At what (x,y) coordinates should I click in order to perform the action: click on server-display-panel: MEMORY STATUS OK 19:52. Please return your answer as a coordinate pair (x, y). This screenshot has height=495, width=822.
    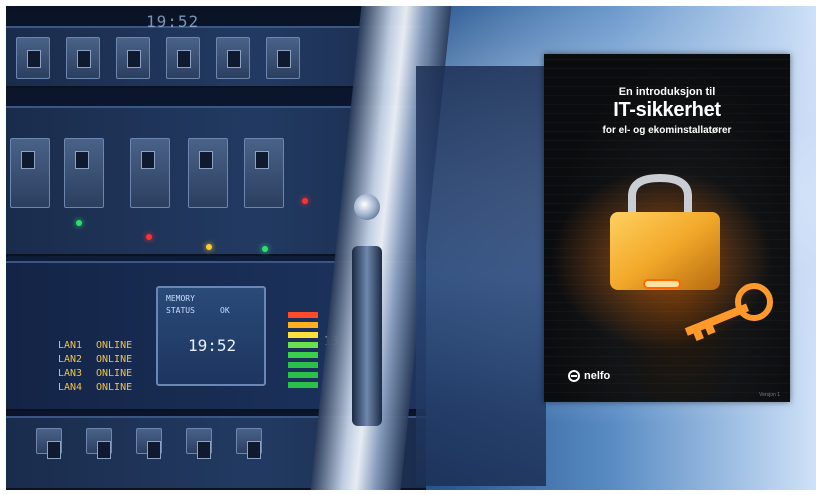
    Looking at the image, I should click on (211, 336).